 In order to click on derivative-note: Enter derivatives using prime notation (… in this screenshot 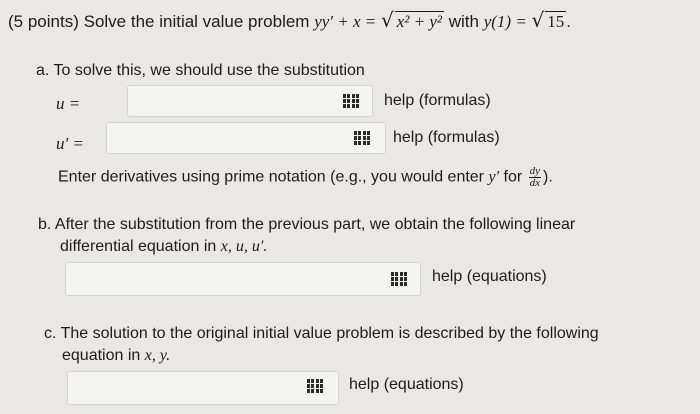, I will do `click(305, 177)`.